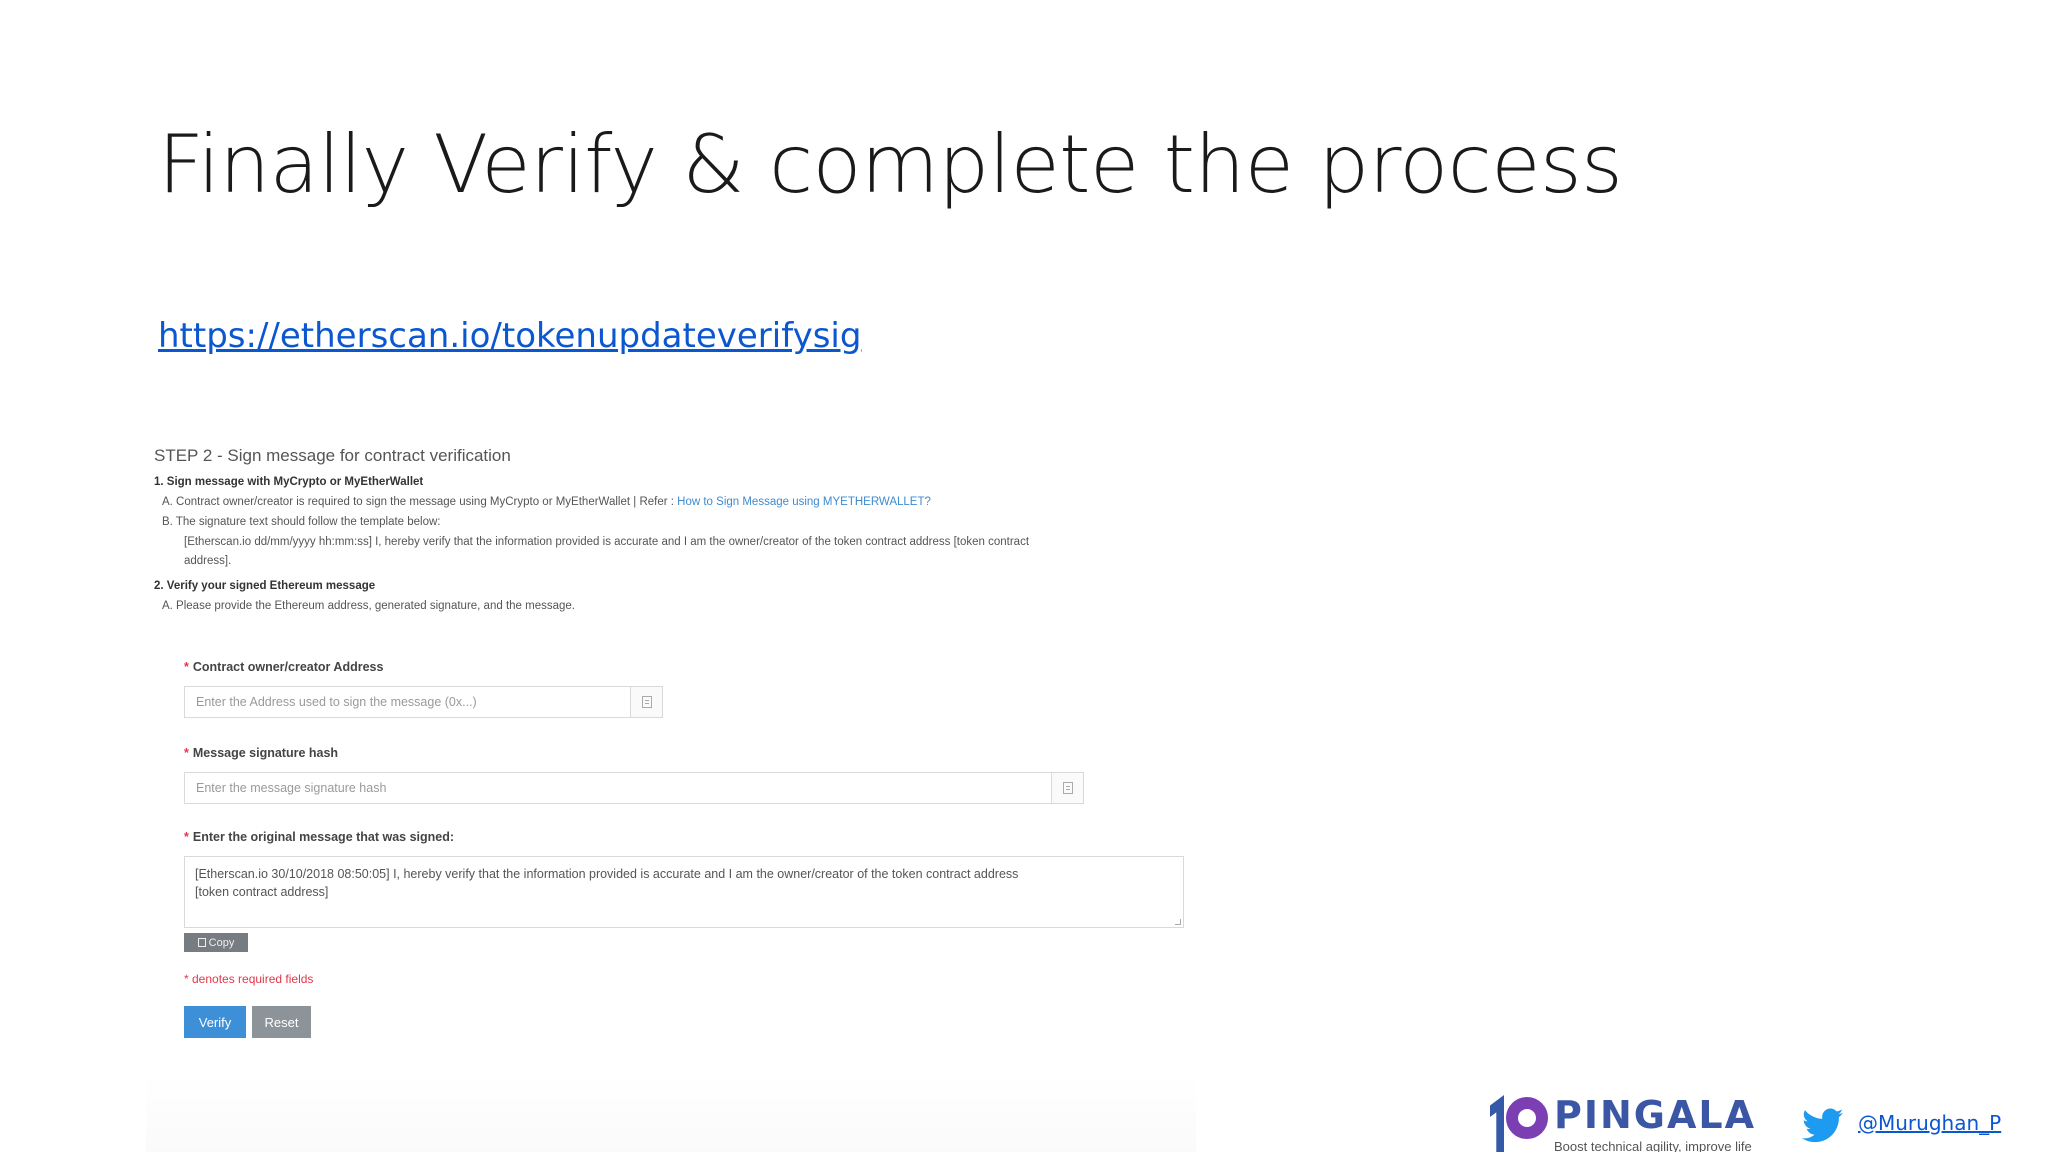 The height and width of the screenshot is (1152, 2048). What do you see at coordinates (208, 561) in the screenshot?
I see `signature-template-line2: address].` at bounding box center [208, 561].